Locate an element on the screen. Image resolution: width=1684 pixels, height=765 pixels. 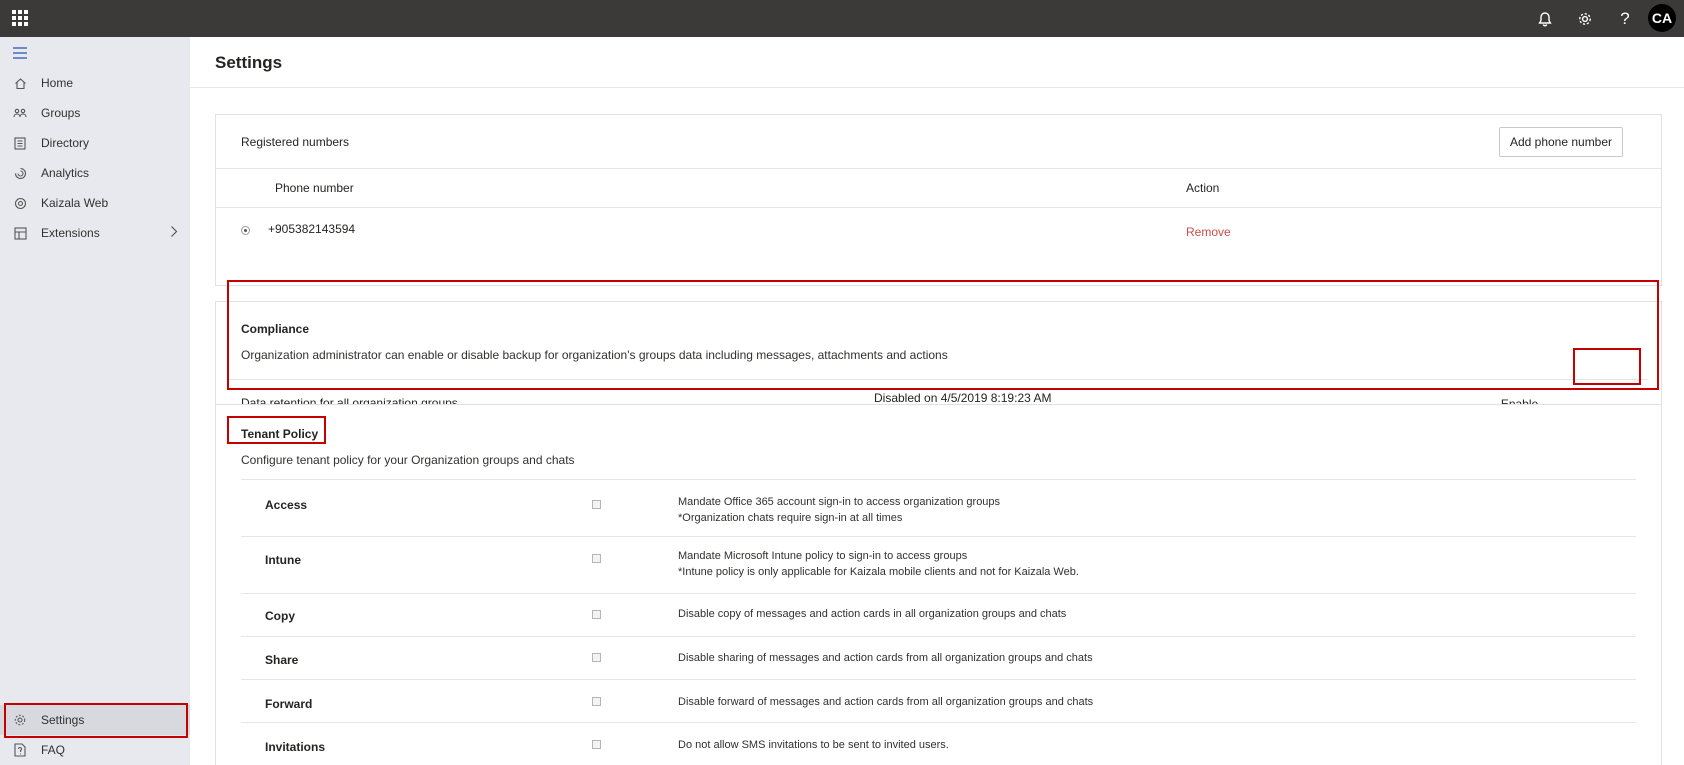
settings-icon is located at coordinates (20, 720).